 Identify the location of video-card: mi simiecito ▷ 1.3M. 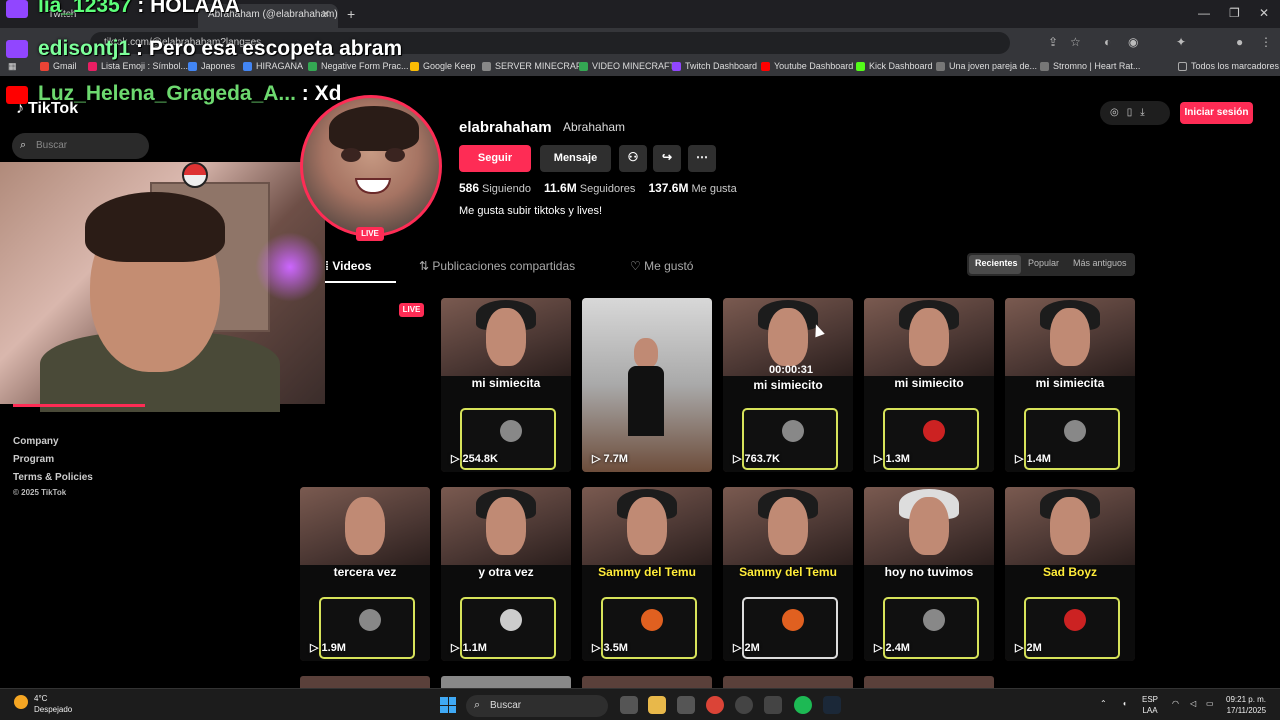
(929, 385).